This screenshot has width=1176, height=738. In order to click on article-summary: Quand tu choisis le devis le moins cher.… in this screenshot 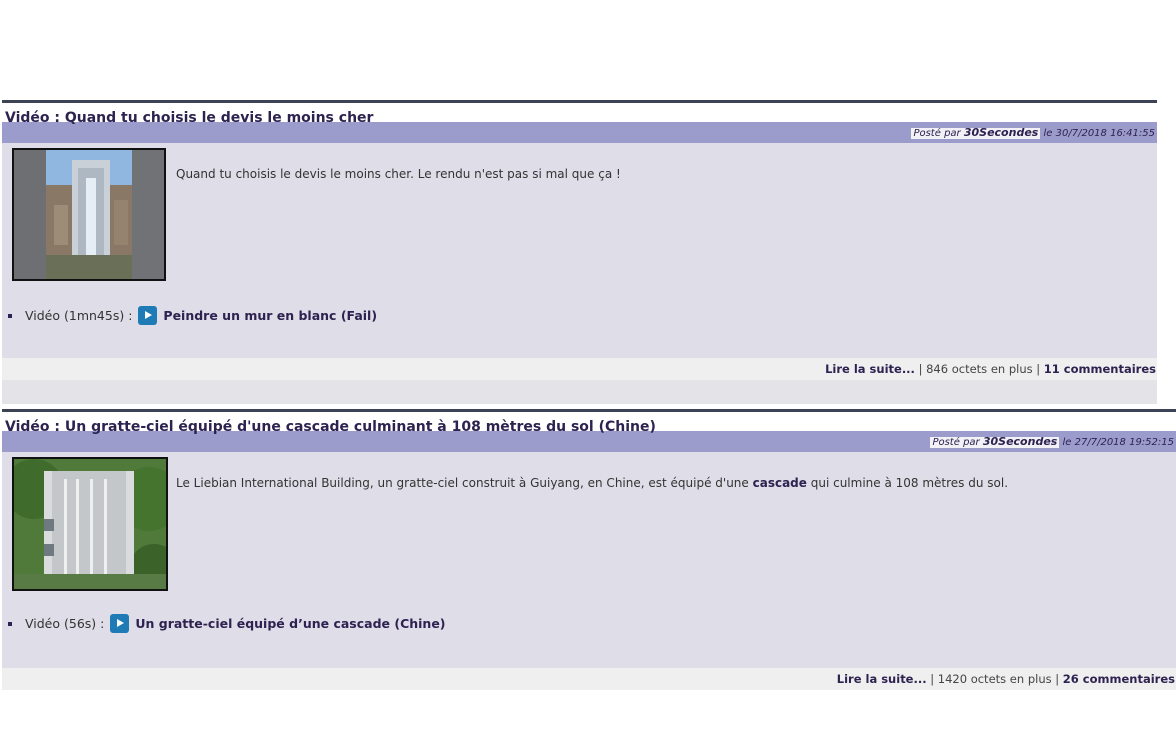, I will do `click(398, 174)`.